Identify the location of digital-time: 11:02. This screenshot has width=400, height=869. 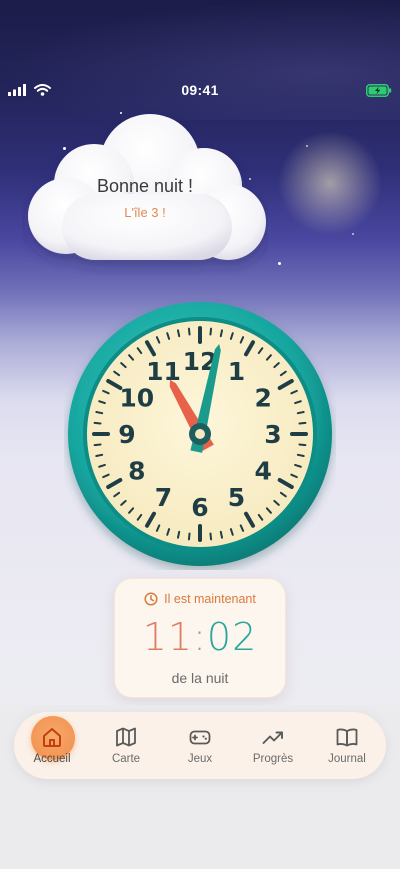
(200, 637).